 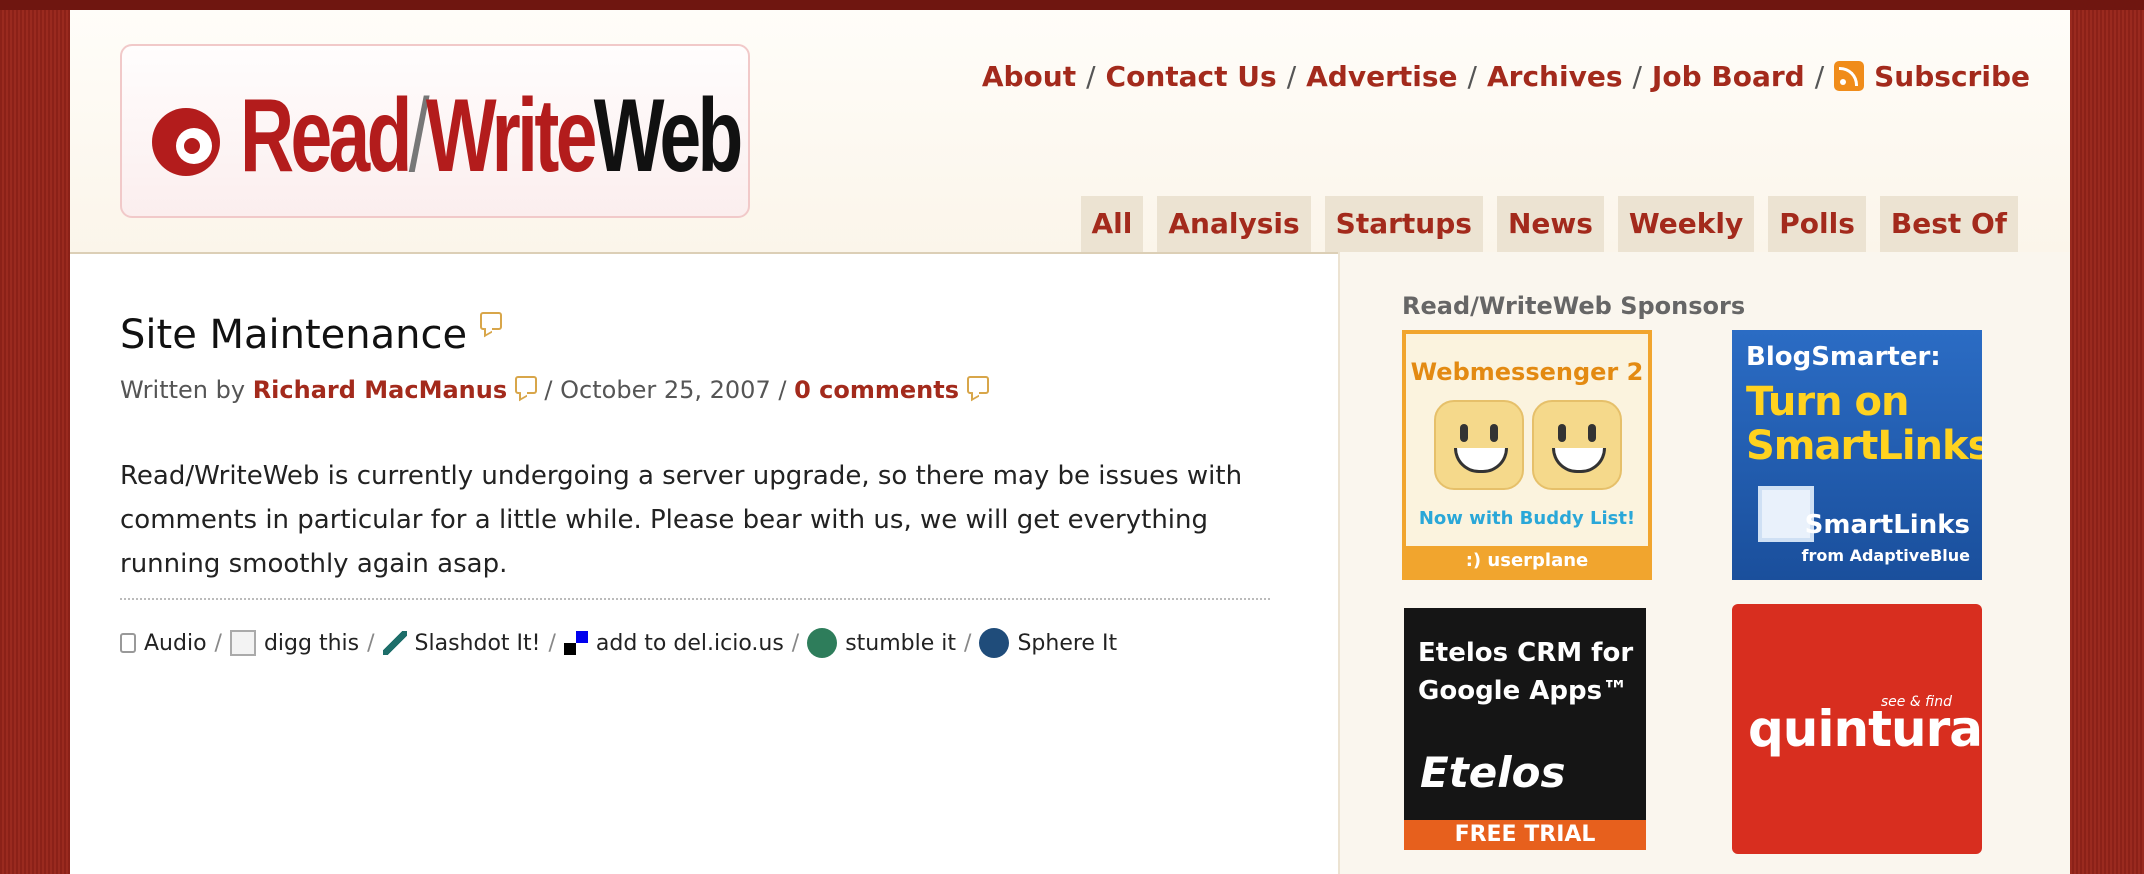 I want to click on top-border, so click(x=1072, y=5).